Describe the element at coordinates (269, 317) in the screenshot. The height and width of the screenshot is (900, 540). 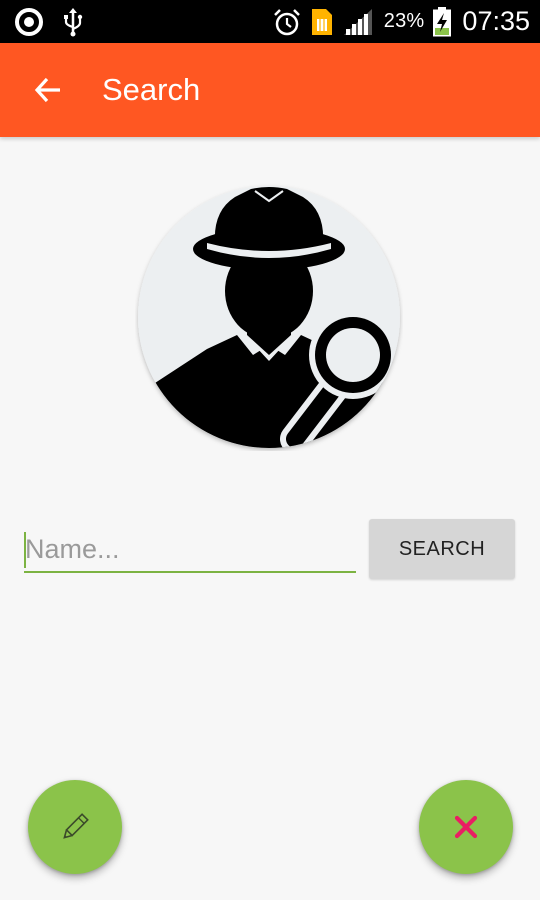
I see `detective-search-icon` at that location.